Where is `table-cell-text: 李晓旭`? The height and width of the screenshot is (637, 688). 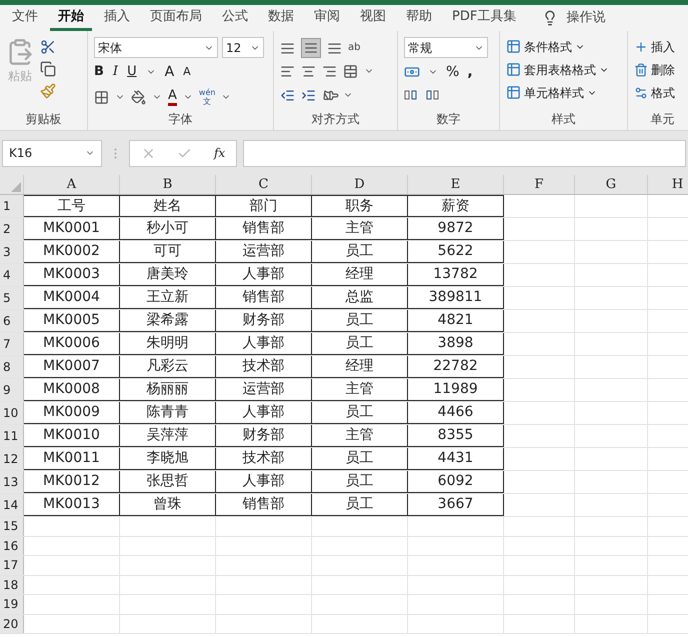
table-cell-text: 李晓旭 is located at coordinates (167, 458).